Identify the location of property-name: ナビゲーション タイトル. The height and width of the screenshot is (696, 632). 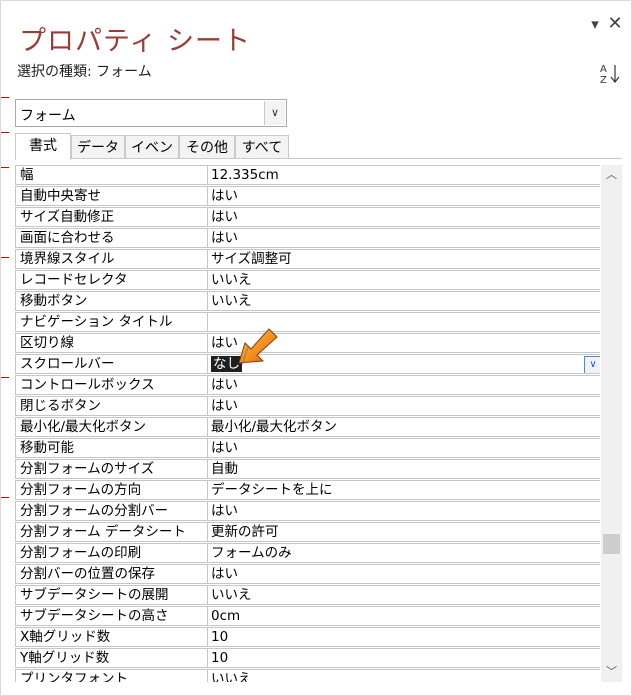
(111, 322).